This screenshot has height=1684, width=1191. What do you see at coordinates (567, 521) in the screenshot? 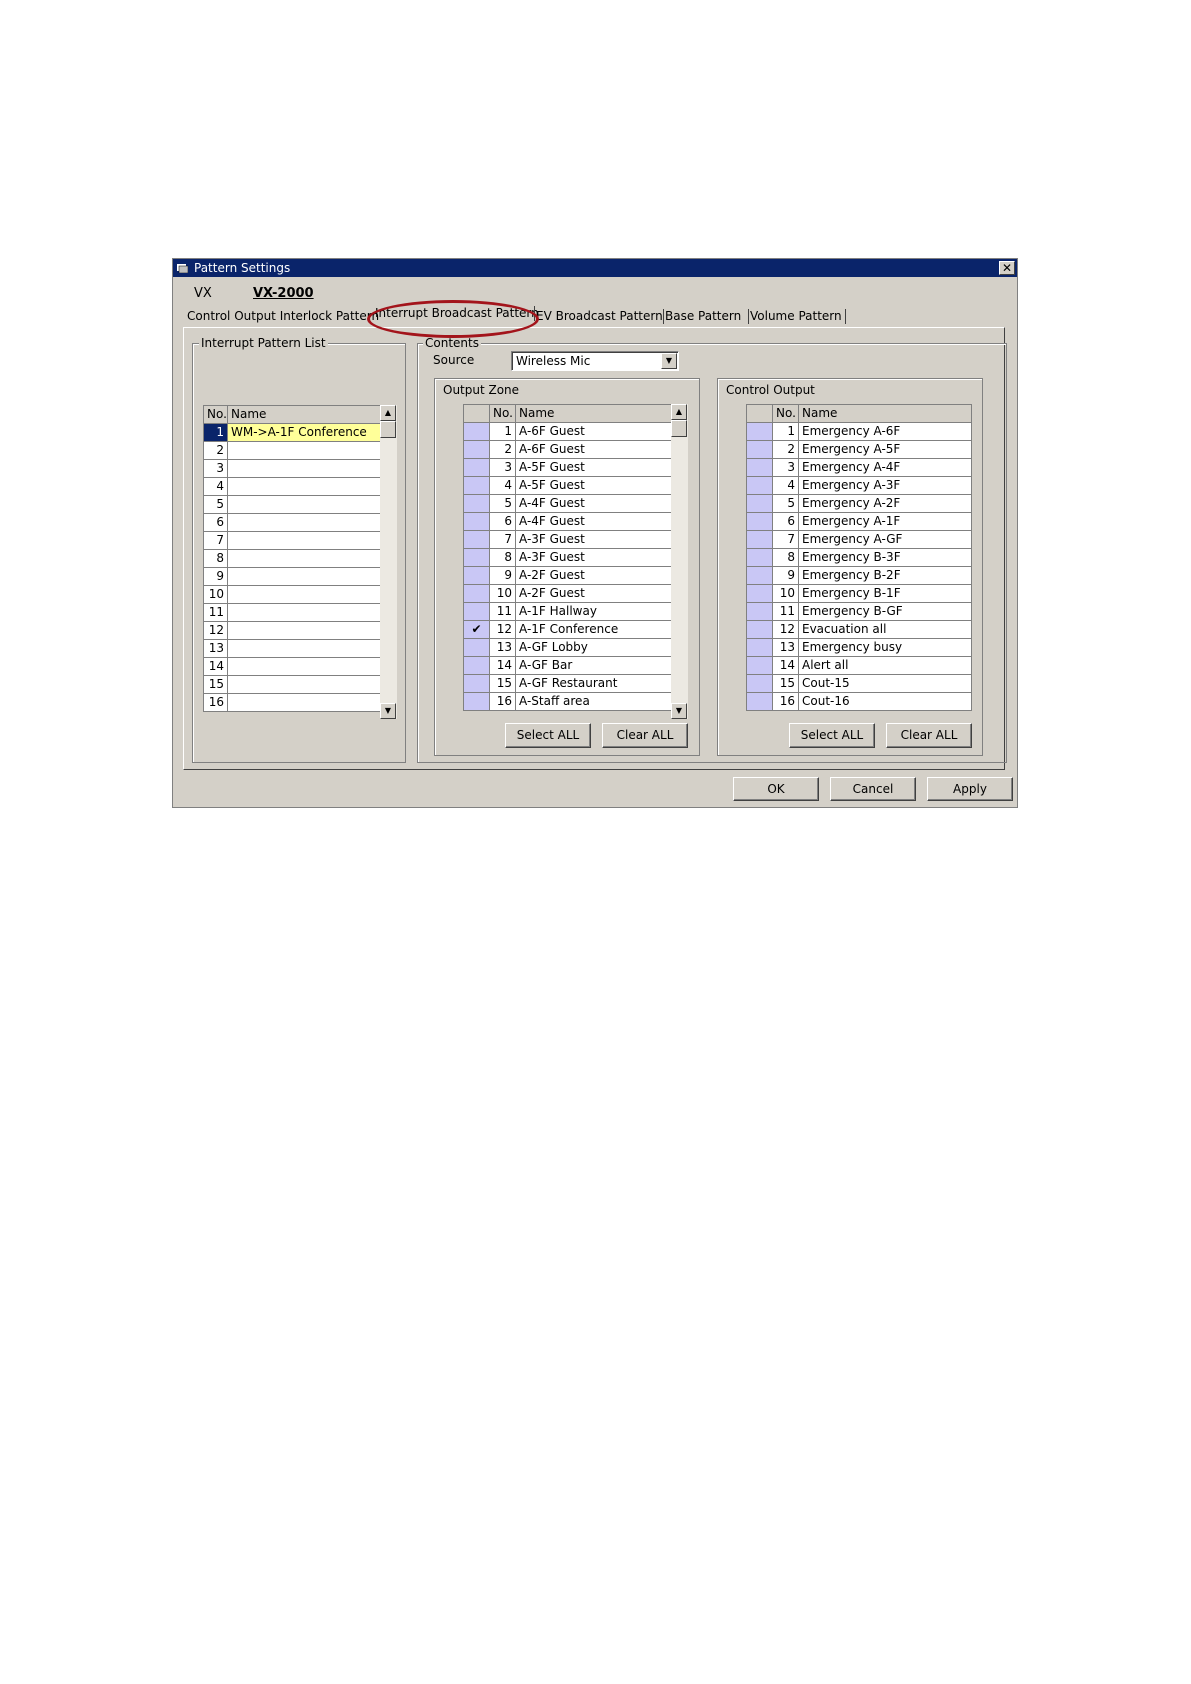
I see `table-row: 6 A-4F Guest` at bounding box center [567, 521].